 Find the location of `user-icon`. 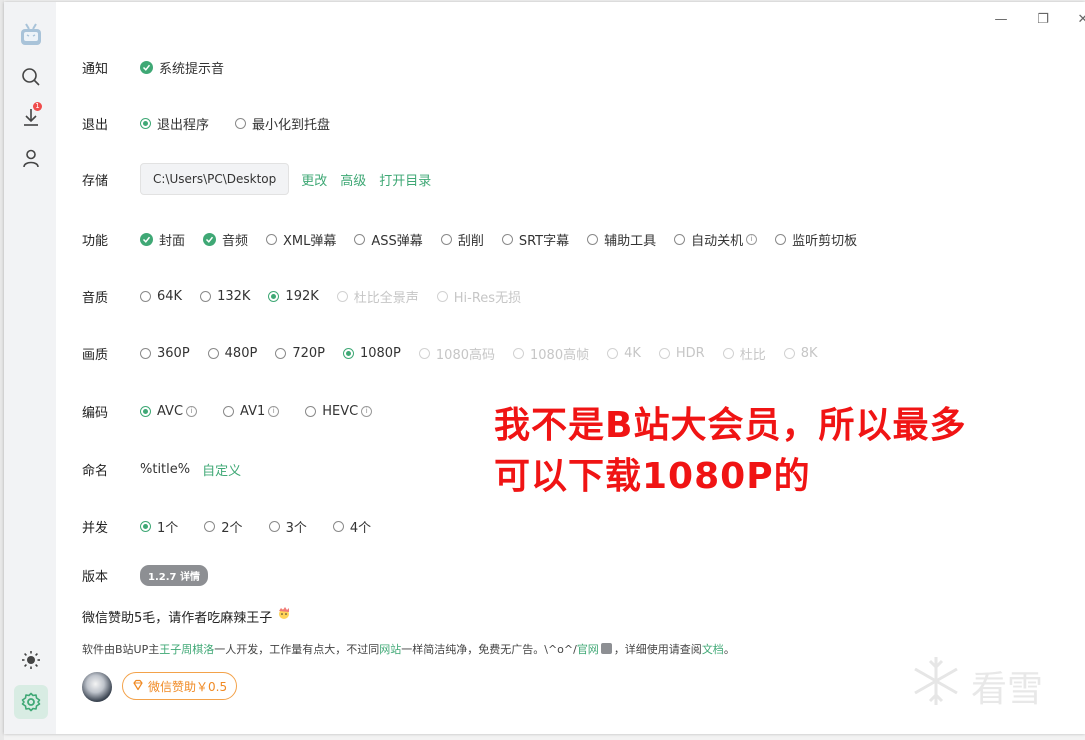

user-icon is located at coordinates (31, 158).